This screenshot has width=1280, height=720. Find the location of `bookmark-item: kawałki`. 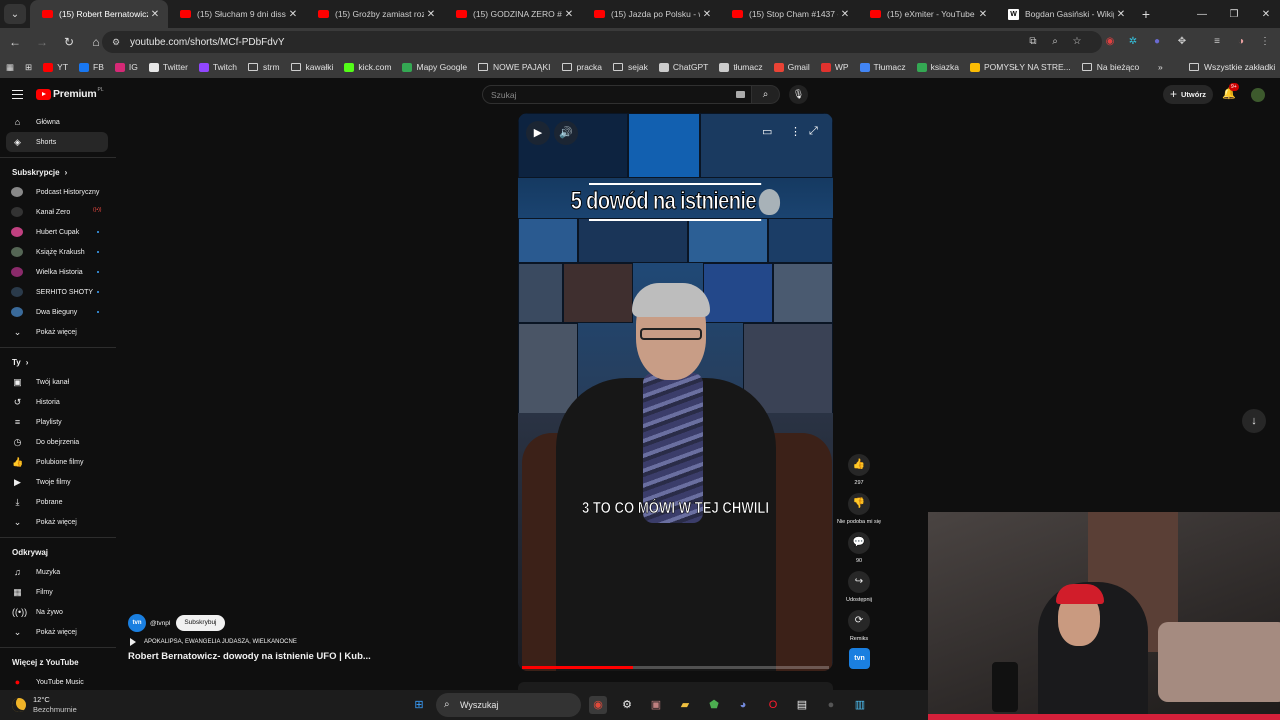

bookmark-item: kawałki is located at coordinates (311, 67).